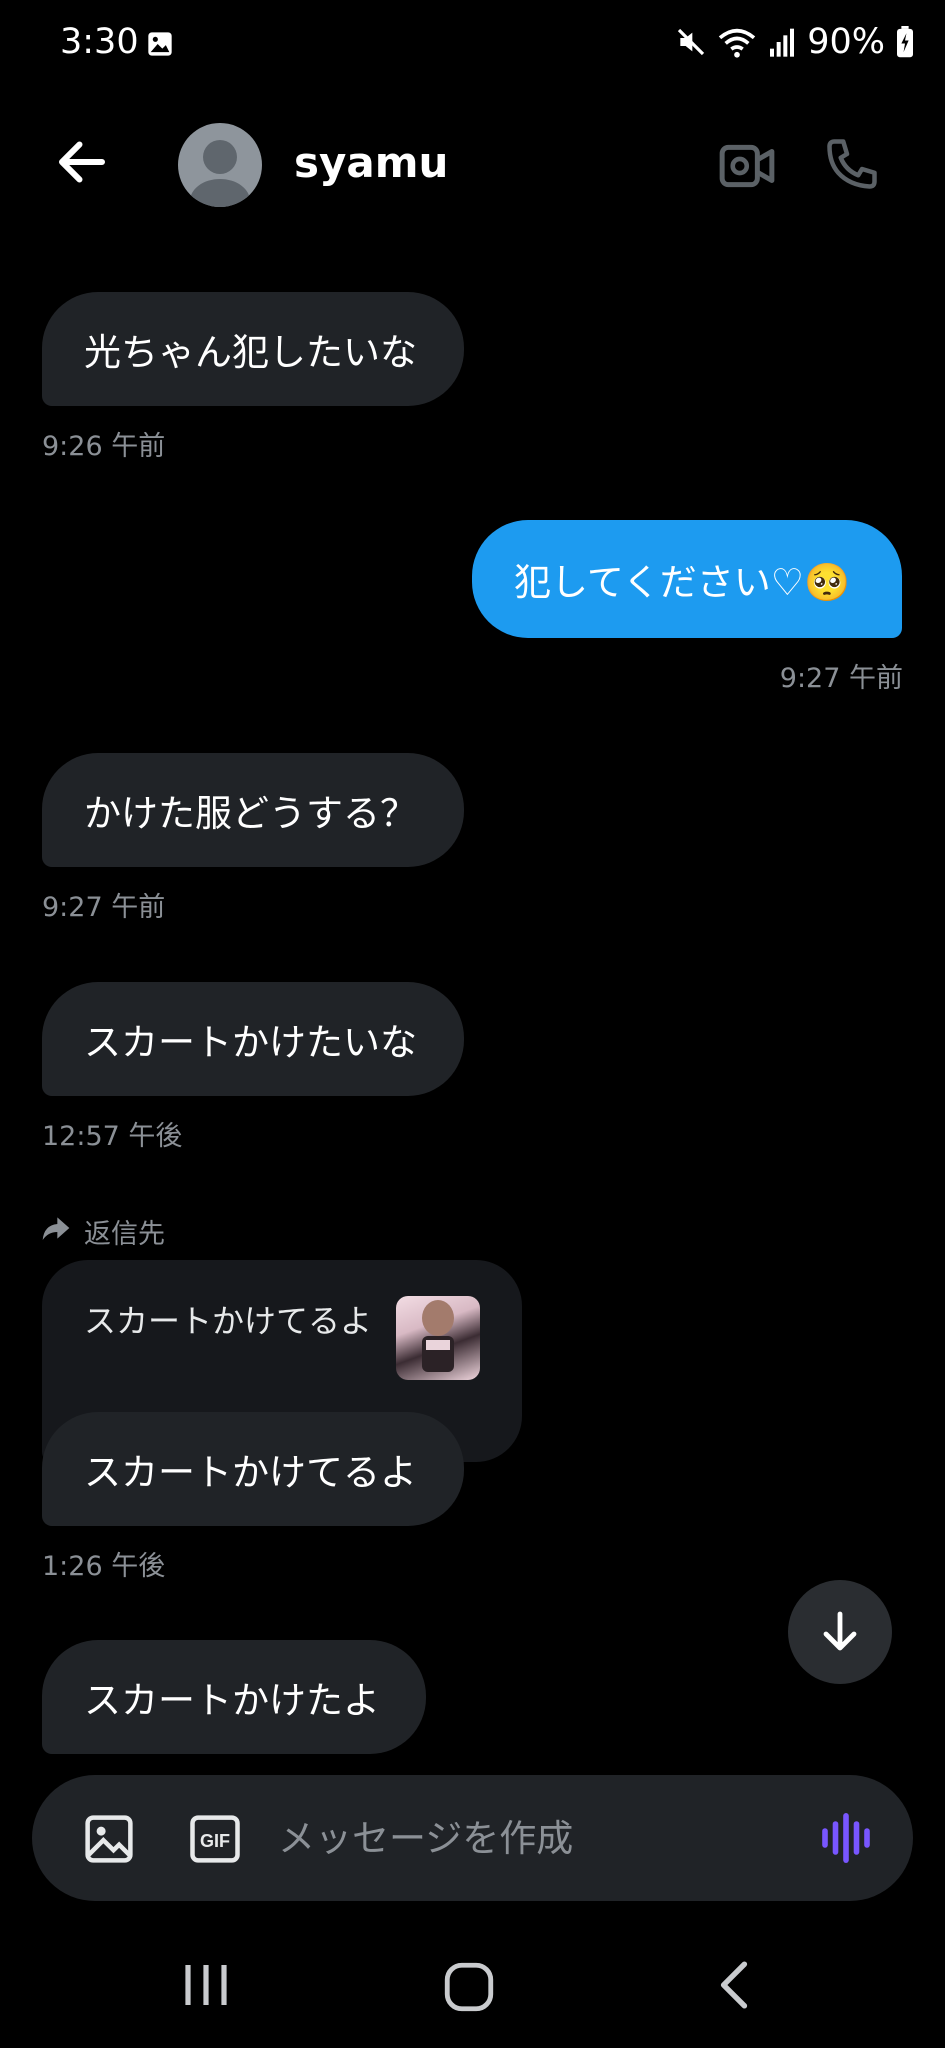  Describe the element at coordinates (104, 446) in the screenshot. I see `message-timestamp: 9:26 午前` at that location.